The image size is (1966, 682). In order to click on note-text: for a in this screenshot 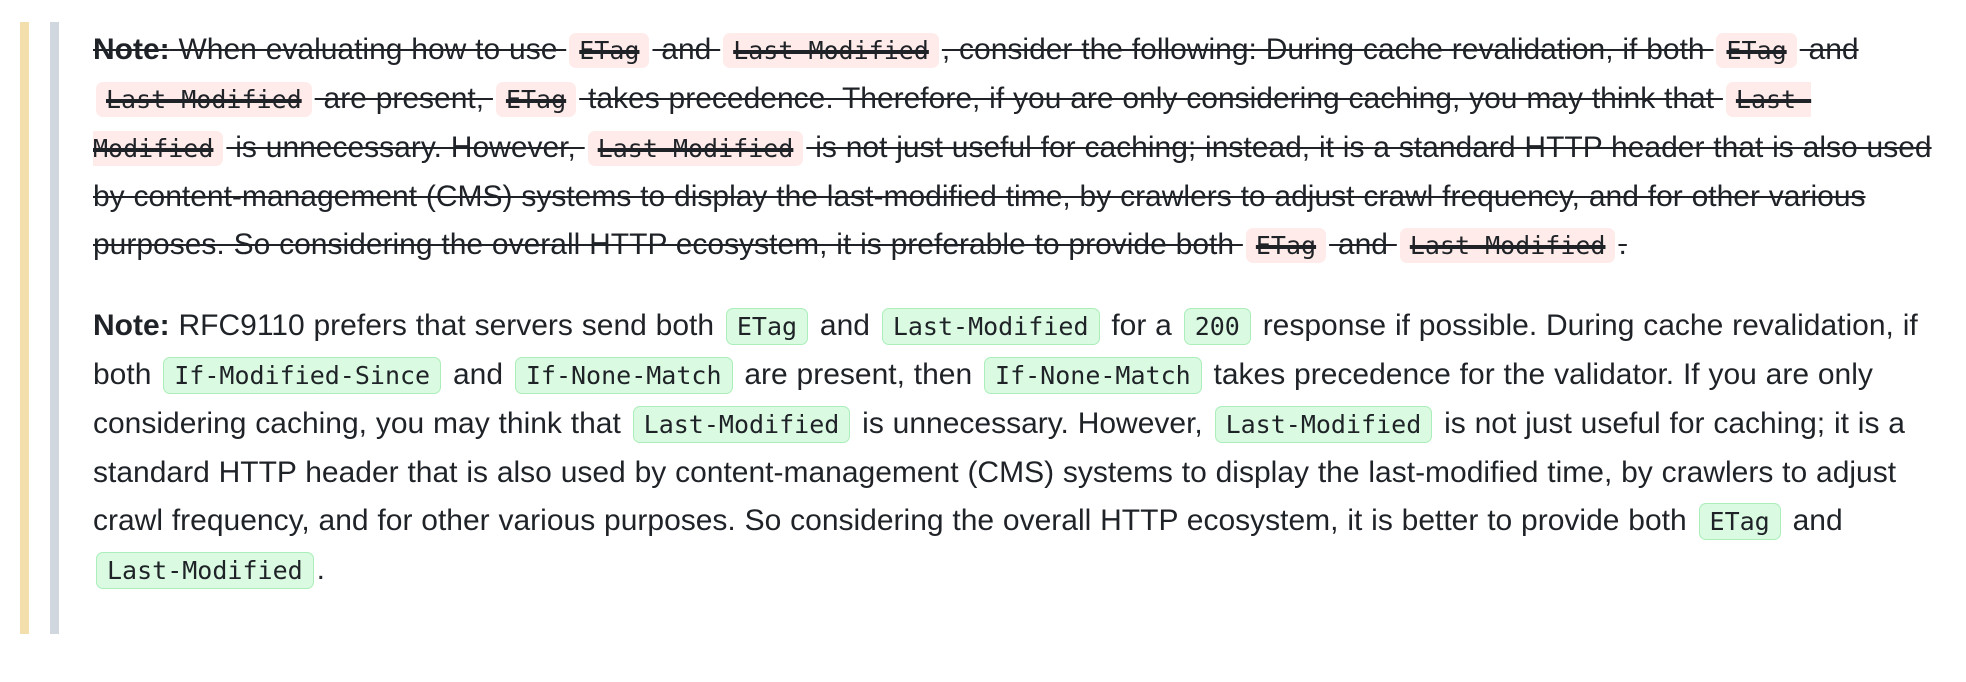, I will do `click(1141, 325)`.